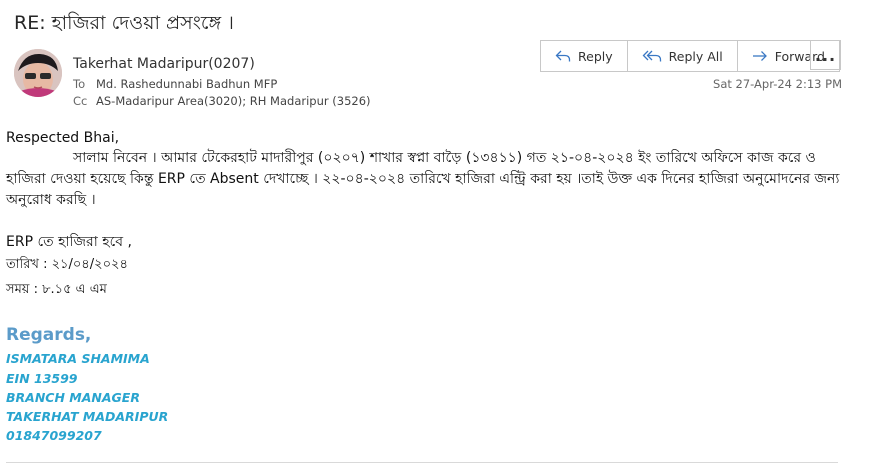 This screenshot has width=873, height=470. I want to click on greeting: Respected Bhai,, so click(63, 138).